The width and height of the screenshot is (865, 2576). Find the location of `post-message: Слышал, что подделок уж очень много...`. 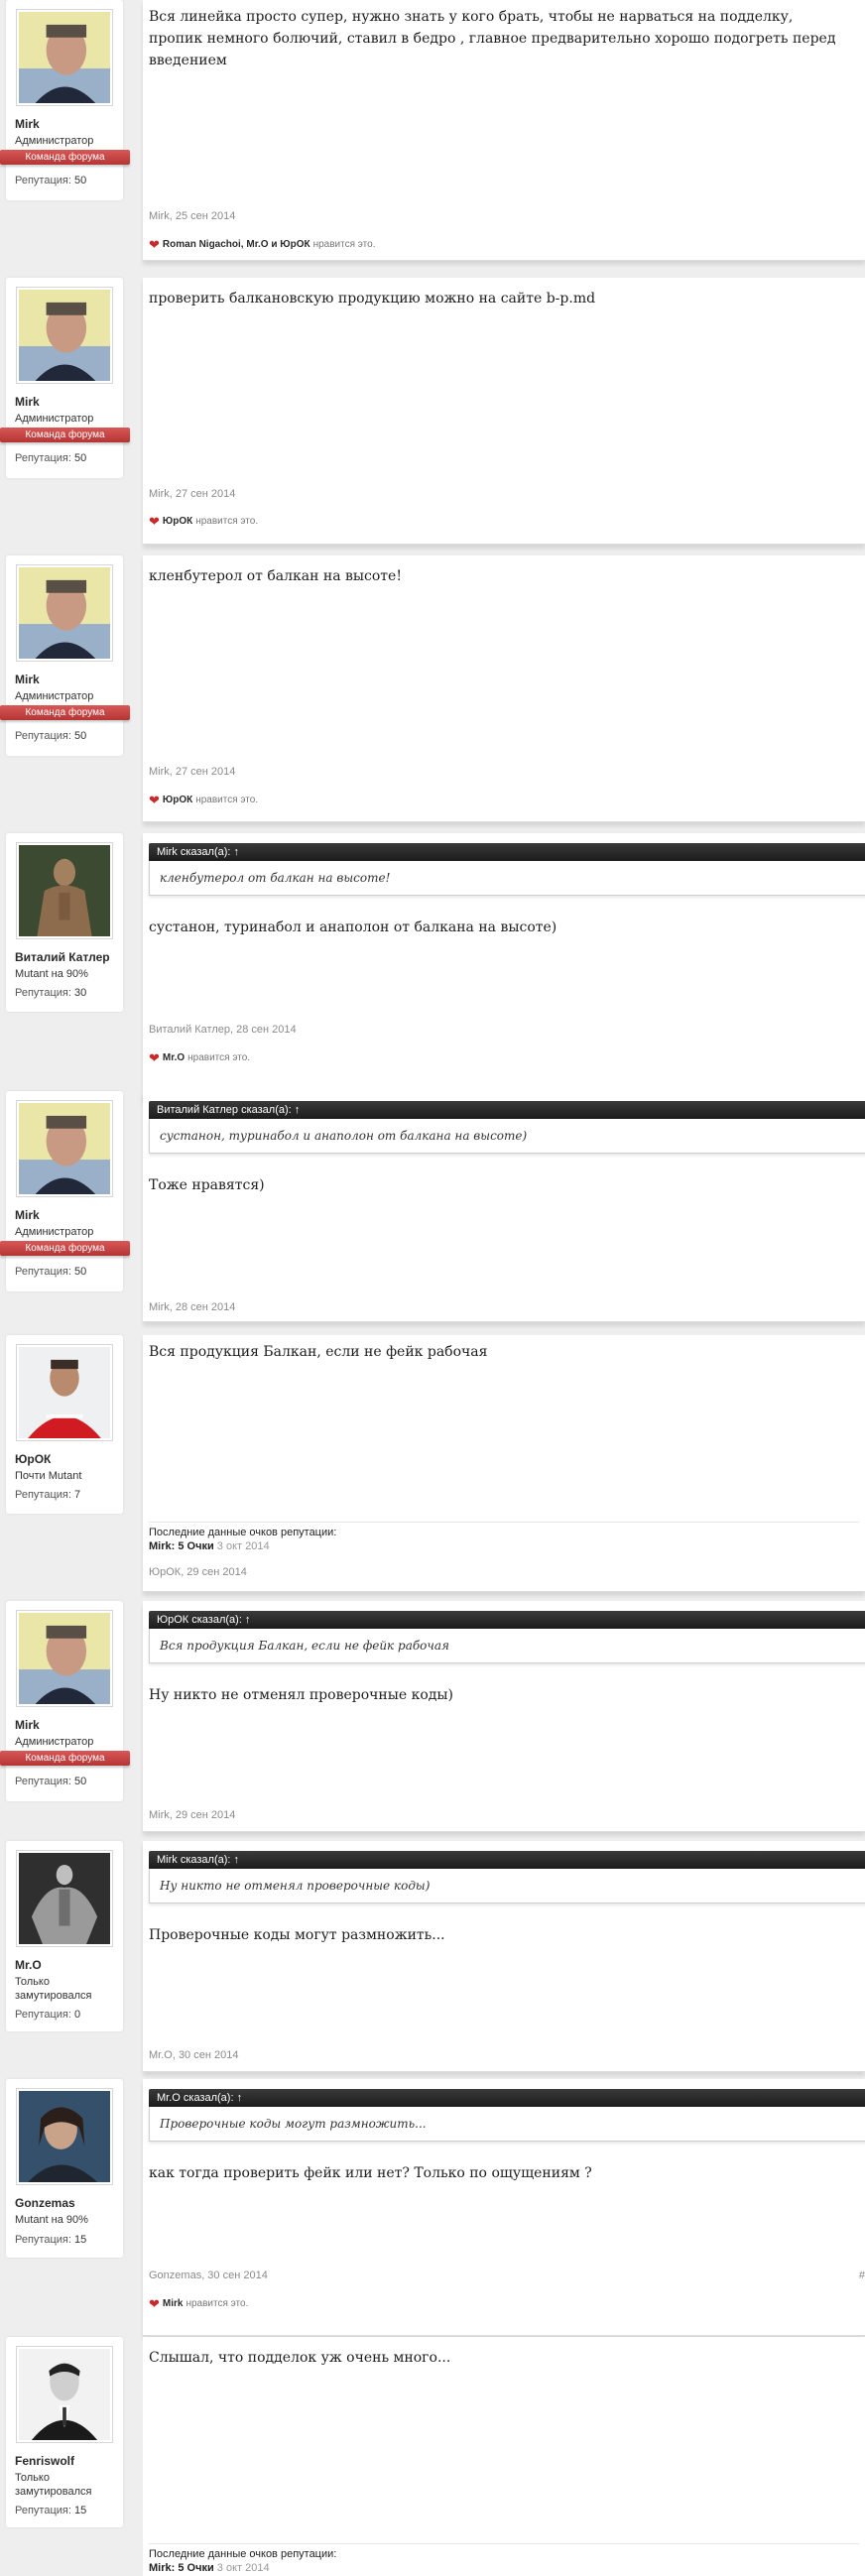

post-message: Слышал, что подделок уж очень много... is located at coordinates (300, 2358).